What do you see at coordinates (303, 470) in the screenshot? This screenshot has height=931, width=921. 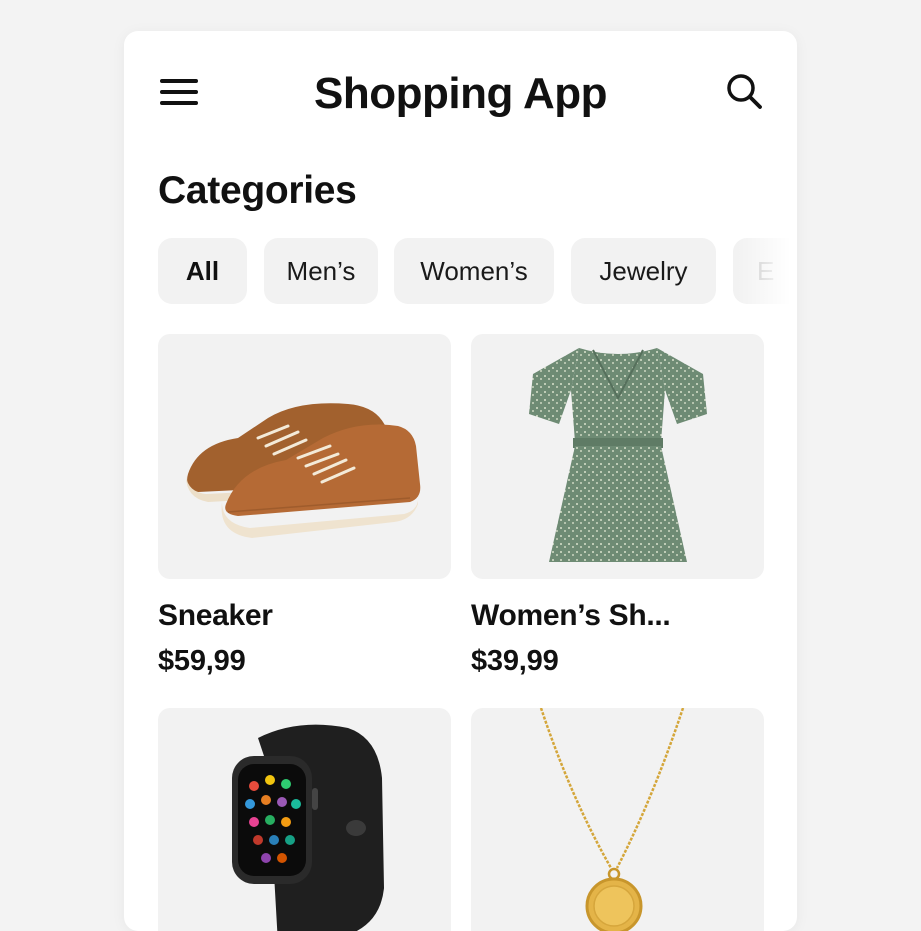 I see `sneaker-icon` at bounding box center [303, 470].